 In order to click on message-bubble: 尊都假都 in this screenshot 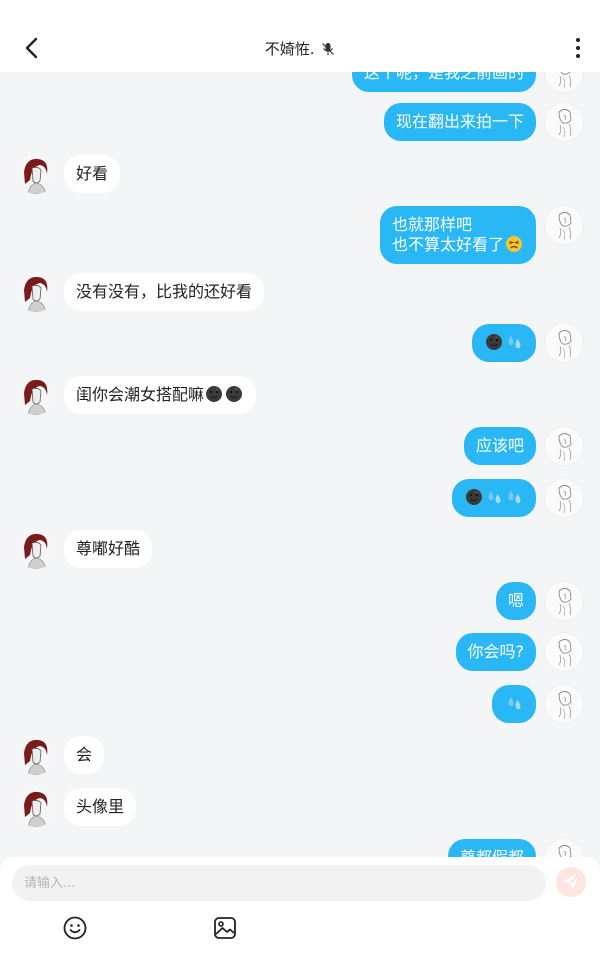, I will do `click(491, 848)`.